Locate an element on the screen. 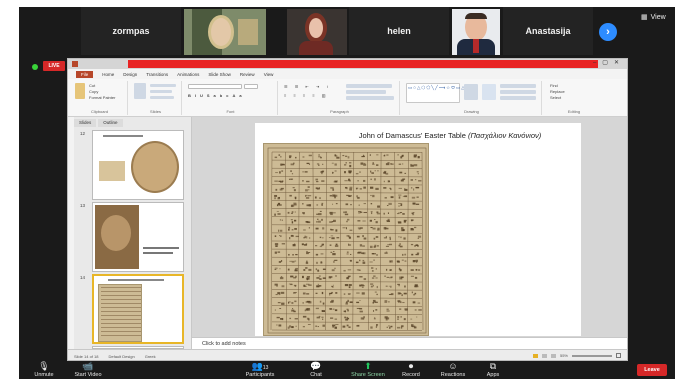  unmute-label: Unmute is located at coordinates (44, 375).